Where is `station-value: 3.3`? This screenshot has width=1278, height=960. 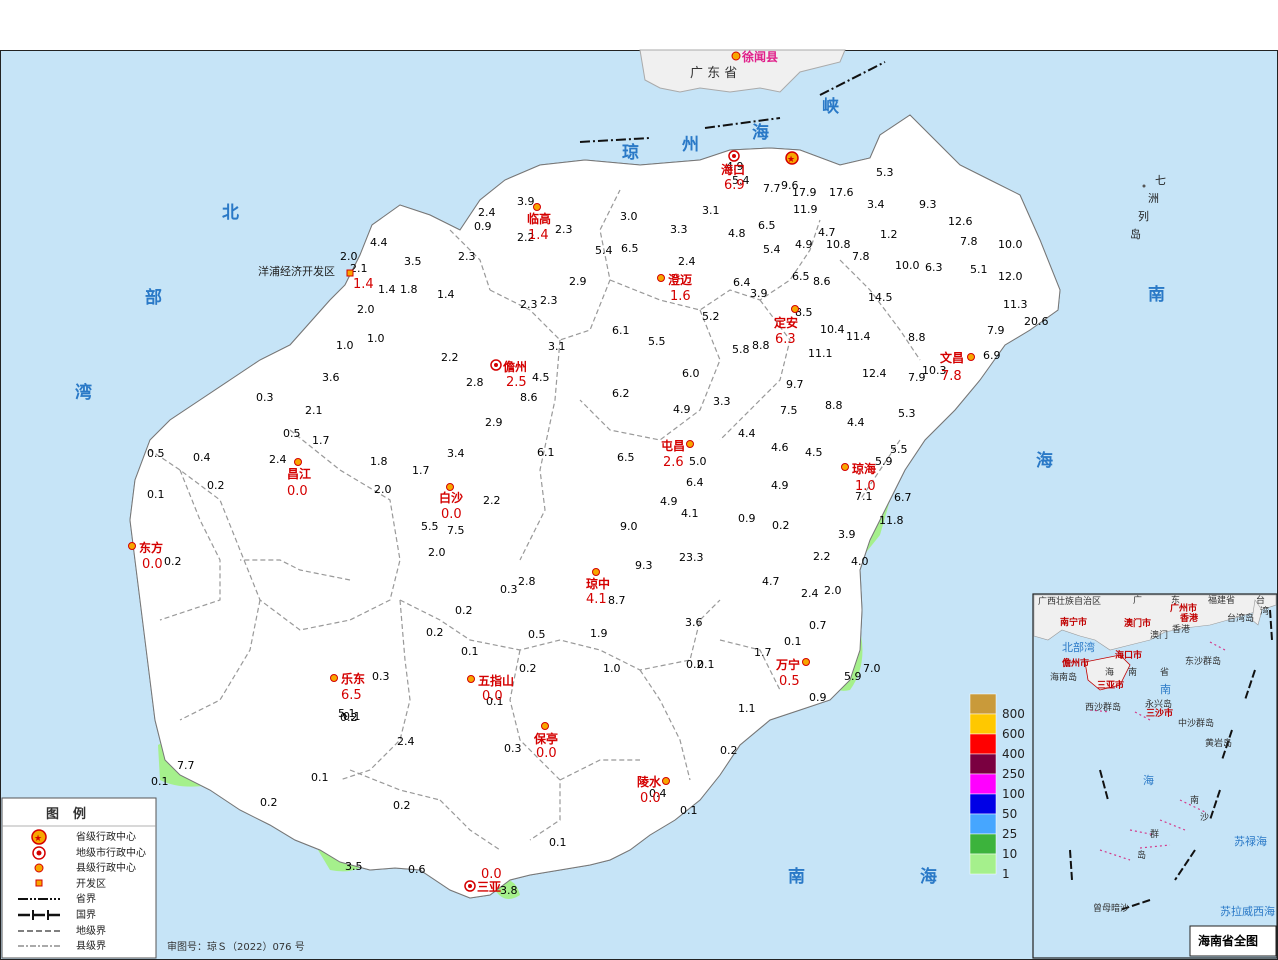
station-value: 3.3 is located at coordinates (679, 229).